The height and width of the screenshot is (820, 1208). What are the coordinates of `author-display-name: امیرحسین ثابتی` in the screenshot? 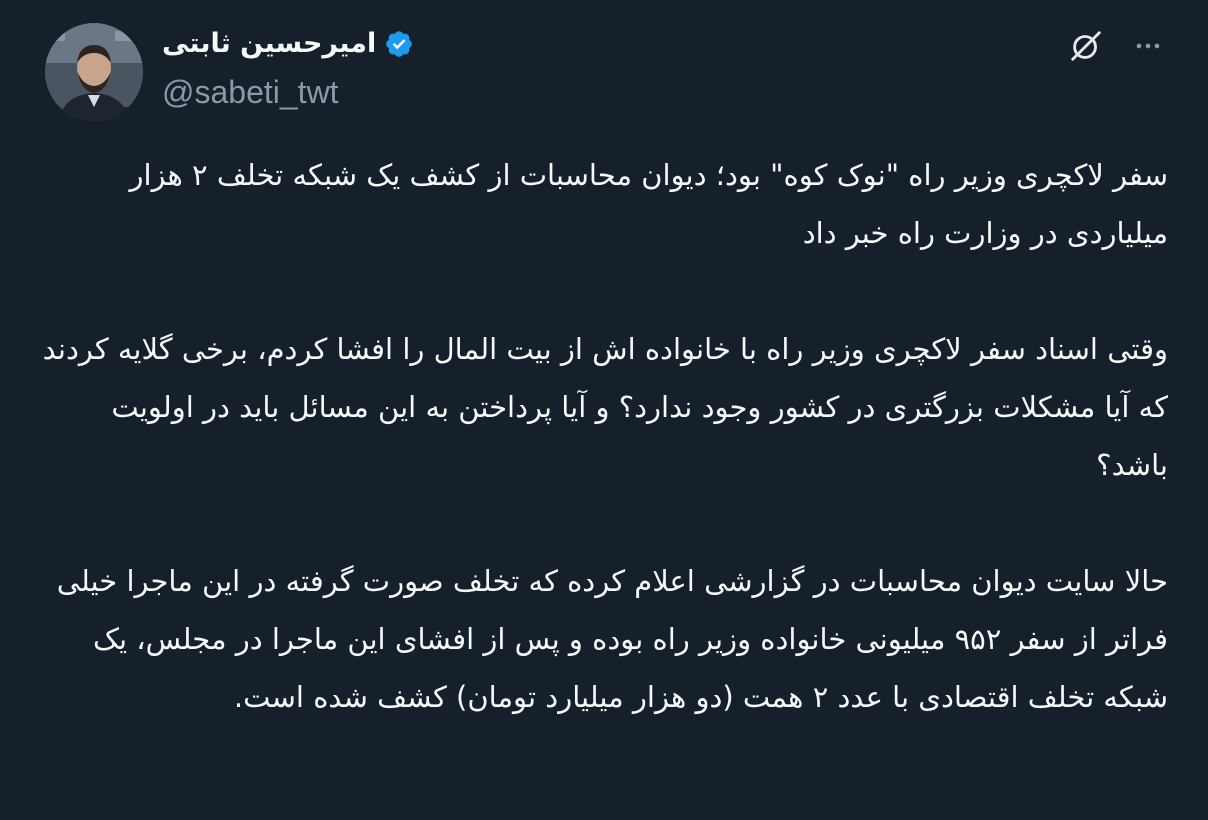 It's located at (269, 44).